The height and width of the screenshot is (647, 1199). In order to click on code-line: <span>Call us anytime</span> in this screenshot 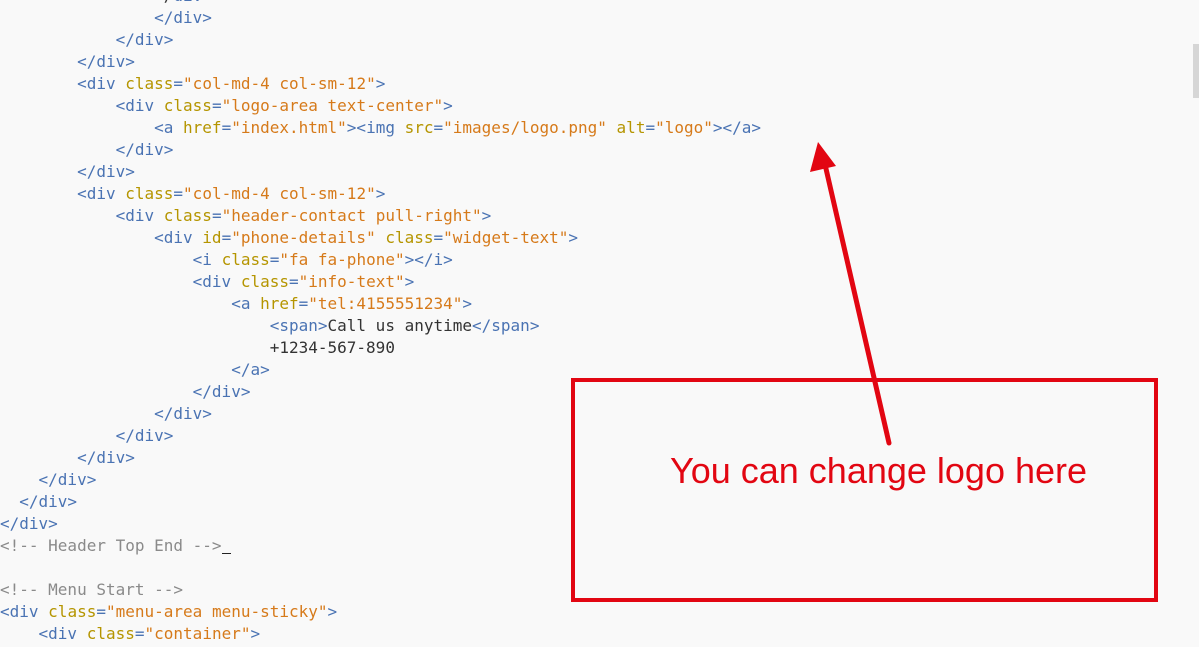, I will do `click(380, 326)`.